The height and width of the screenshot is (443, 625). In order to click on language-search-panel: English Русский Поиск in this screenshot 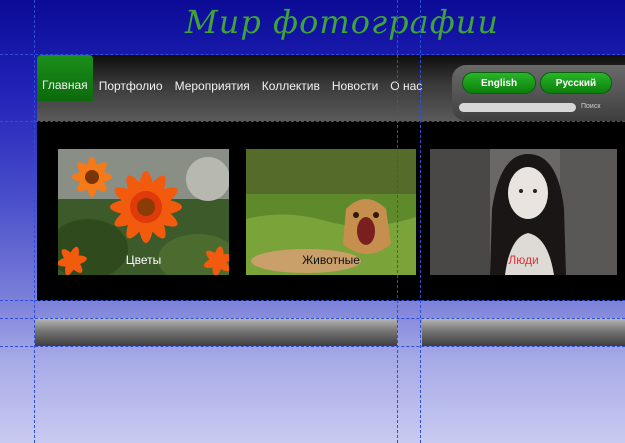, I will do `click(538, 93)`.